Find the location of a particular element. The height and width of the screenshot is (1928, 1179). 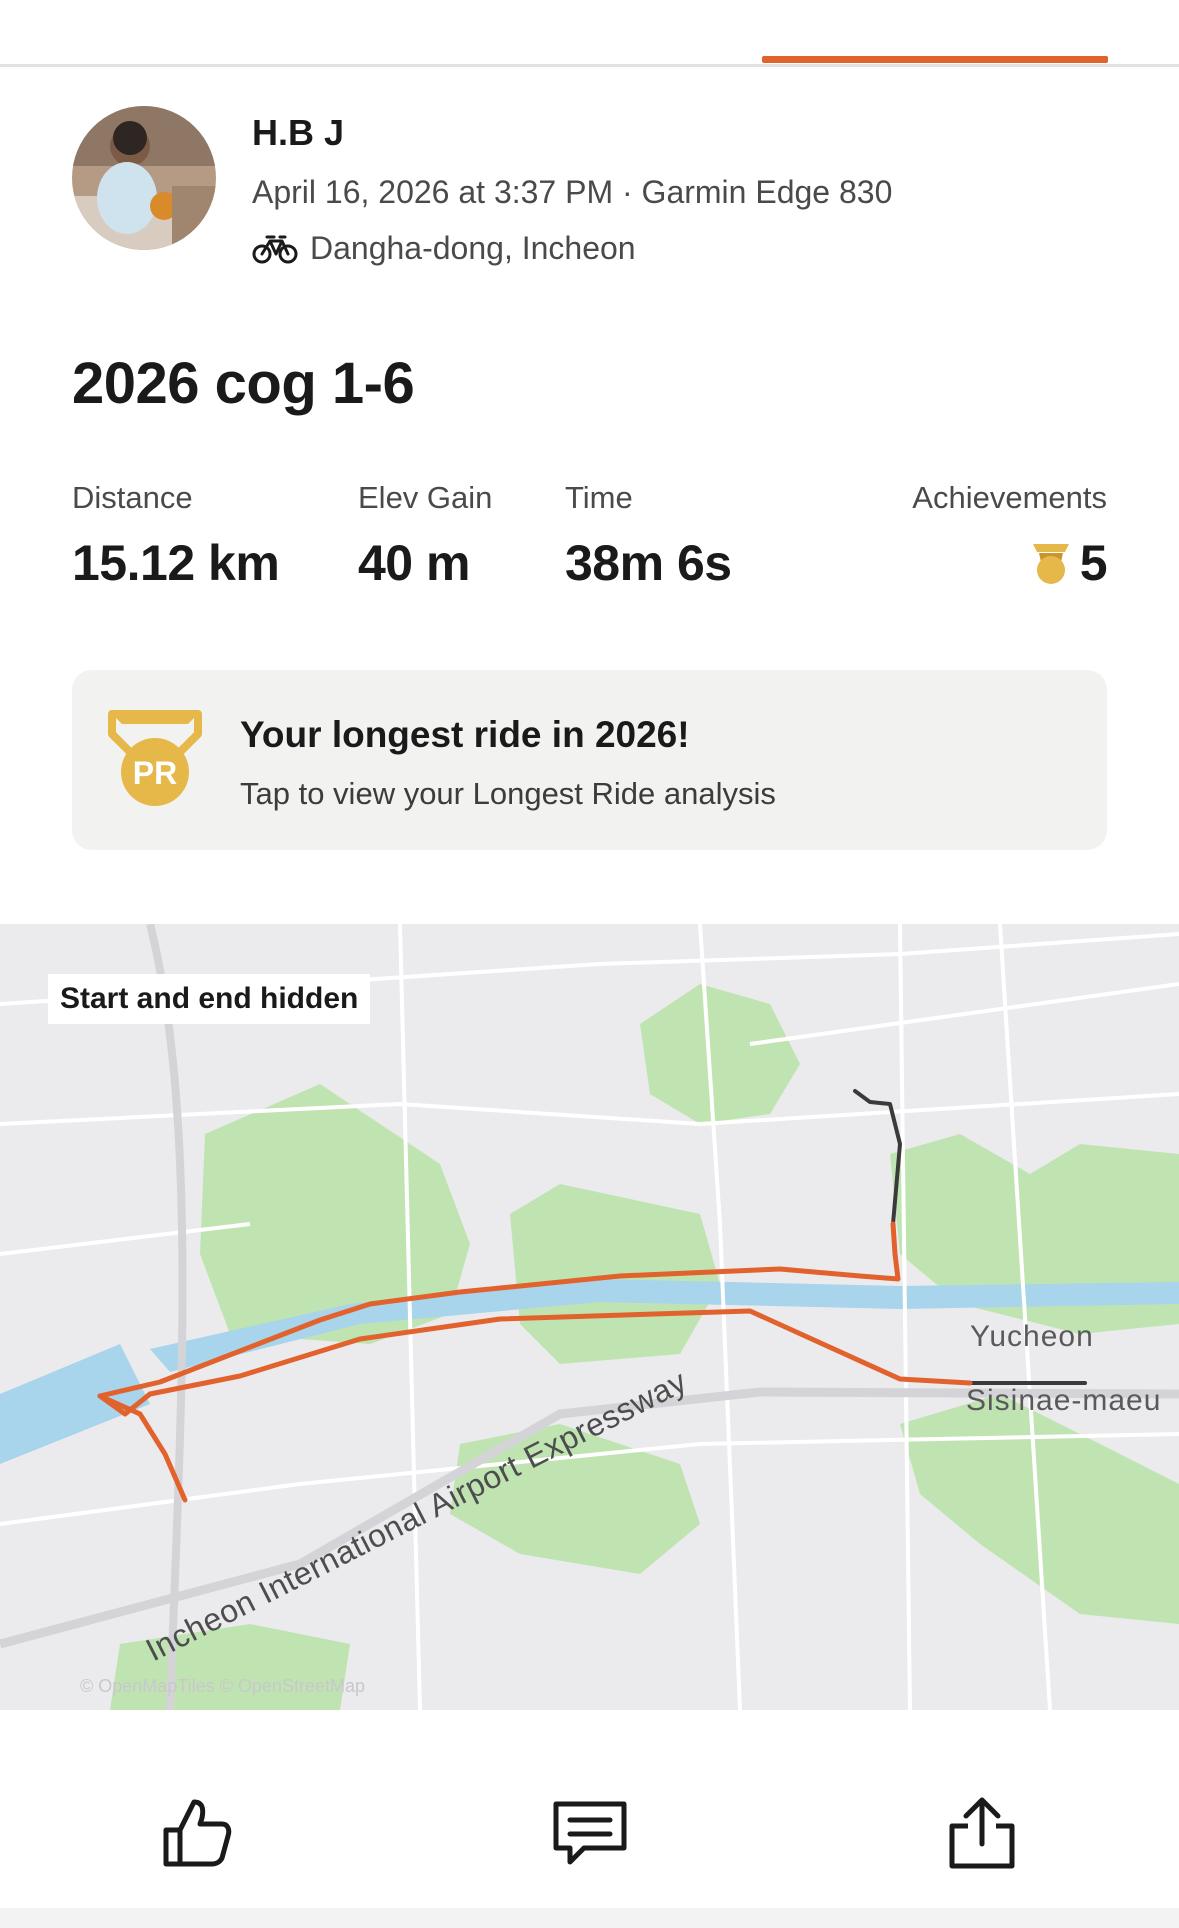

activity-location: Dangha-dong, Incheon is located at coordinates (444, 248).